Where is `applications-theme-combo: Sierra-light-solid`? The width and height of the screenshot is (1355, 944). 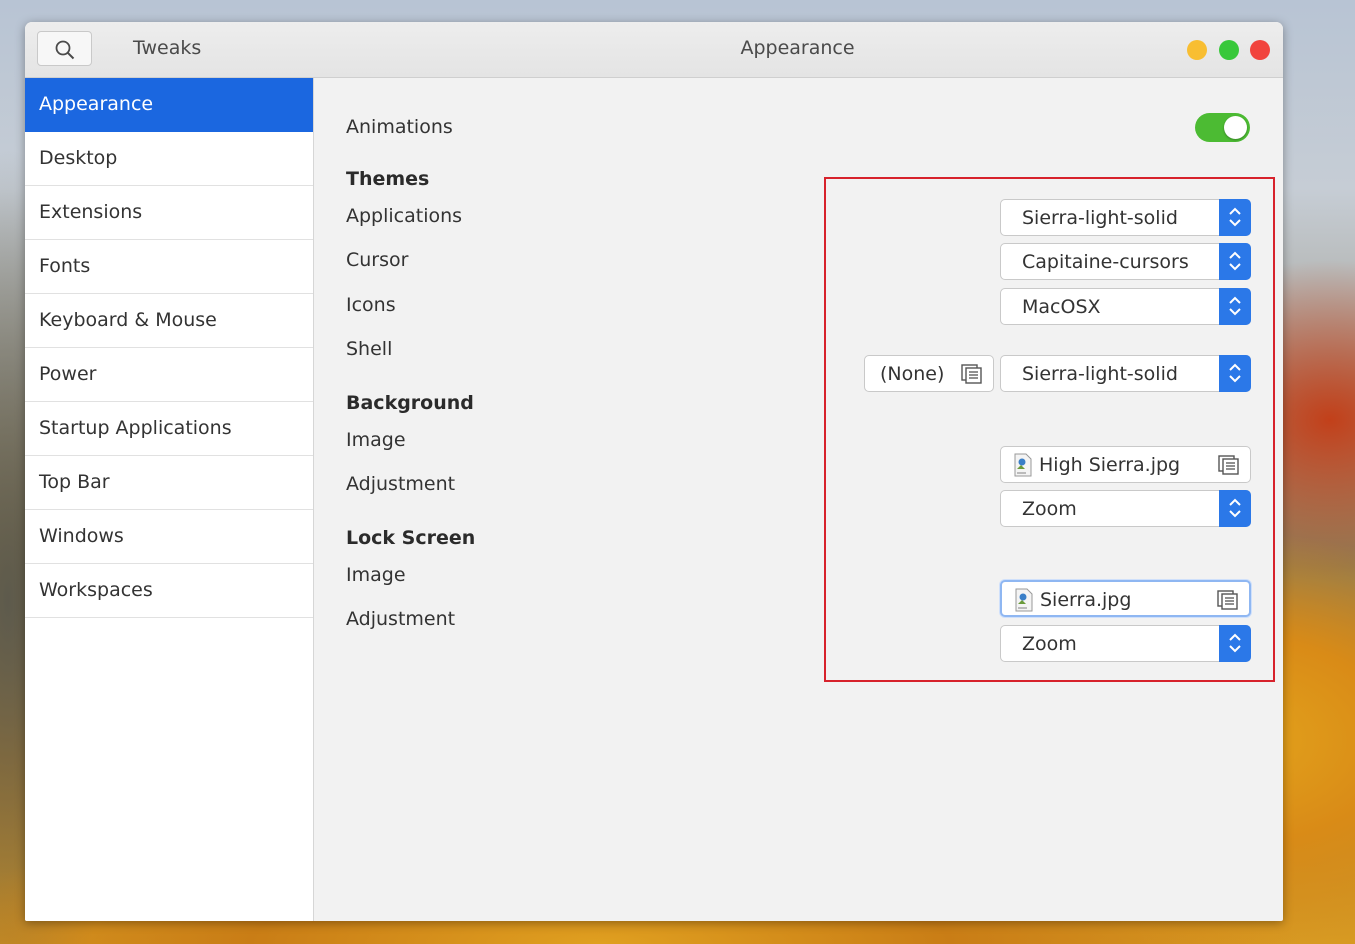
applications-theme-combo: Sierra-light-solid is located at coordinates (1125, 217).